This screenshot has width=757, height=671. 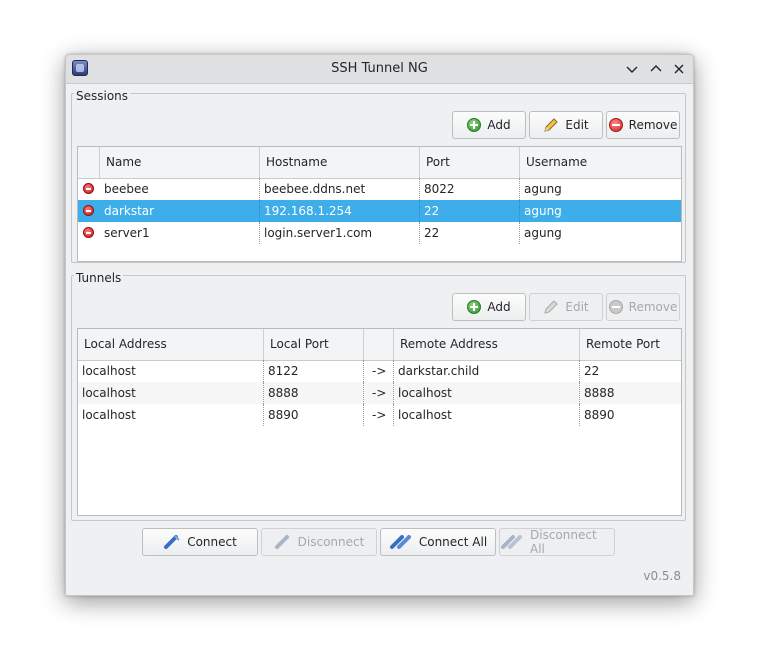 What do you see at coordinates (563, 542) in the screenshot?
I see `disconnect-all-label: Disconnect All` at bounding box center [563, 542].